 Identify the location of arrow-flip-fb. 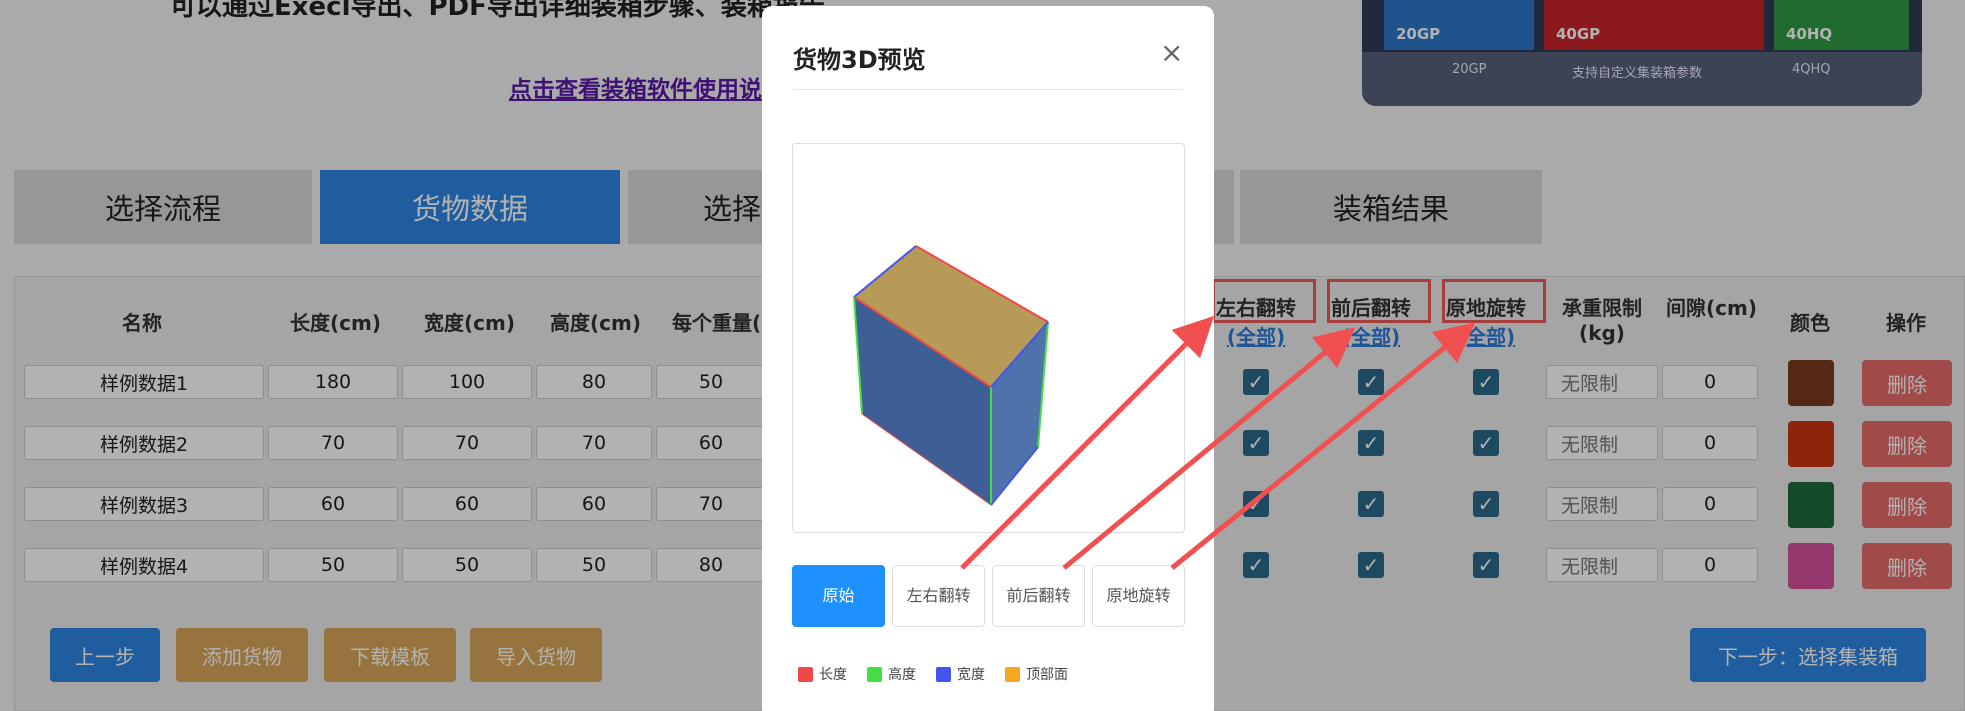
(1209, 448).